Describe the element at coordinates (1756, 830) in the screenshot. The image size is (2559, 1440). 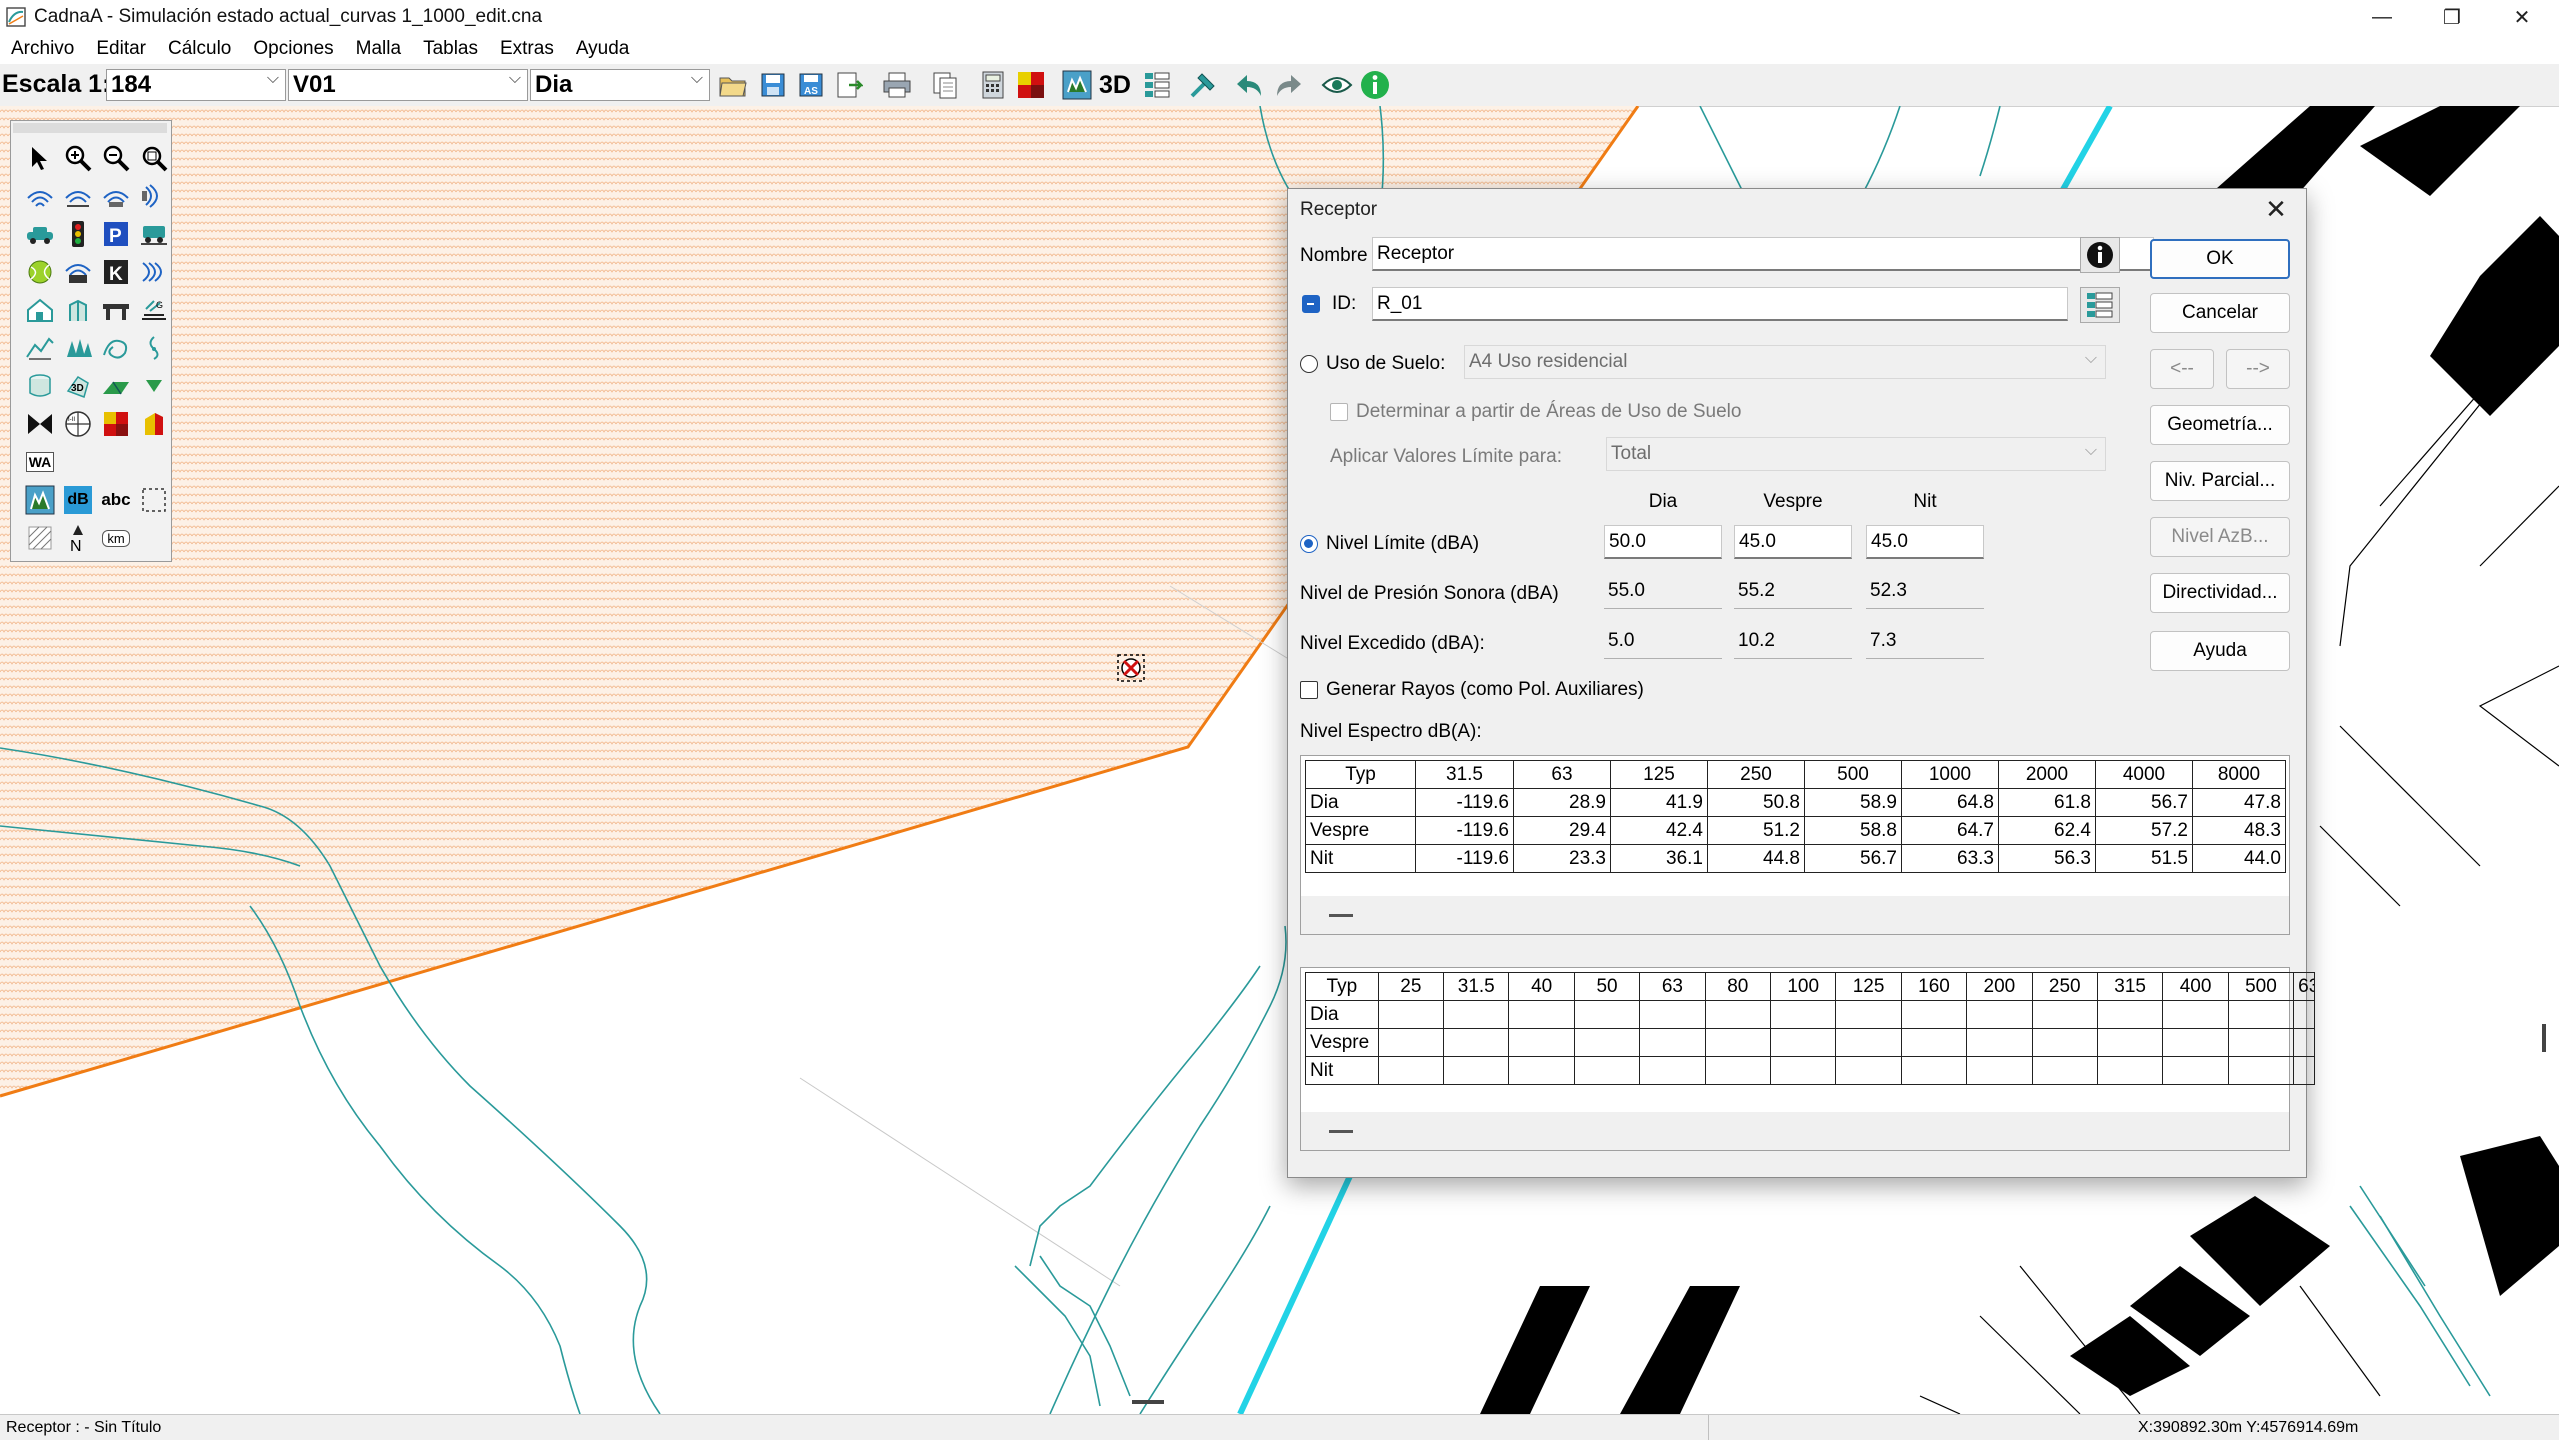
I see `table-cell: 51.2` at that location.